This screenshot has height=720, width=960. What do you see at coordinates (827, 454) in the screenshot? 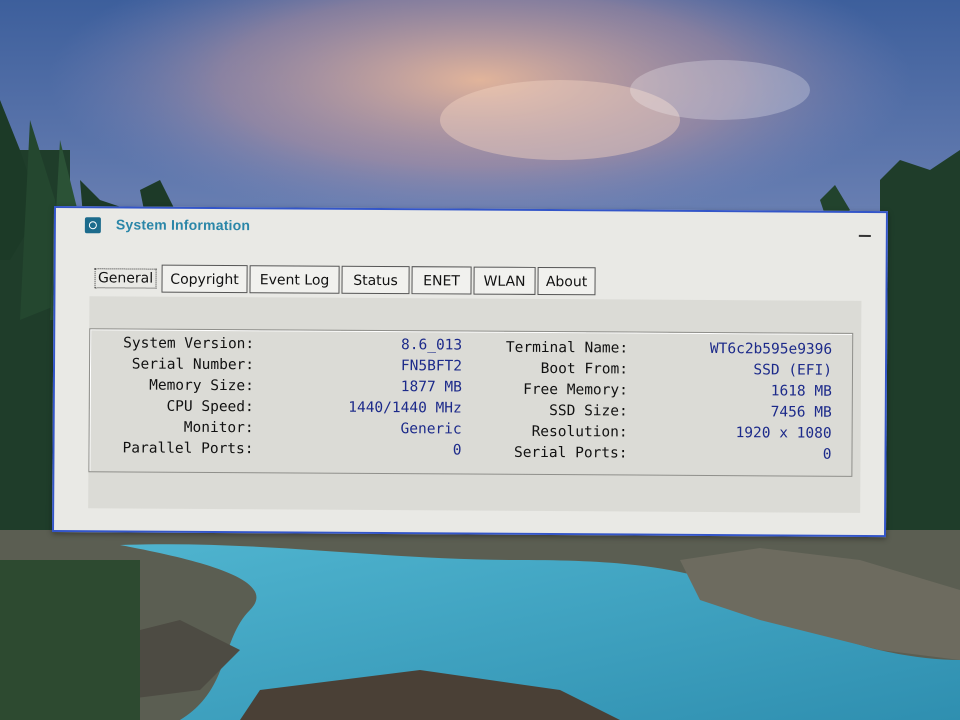
I see `info-value: 0` at bounding box center [827, 454].